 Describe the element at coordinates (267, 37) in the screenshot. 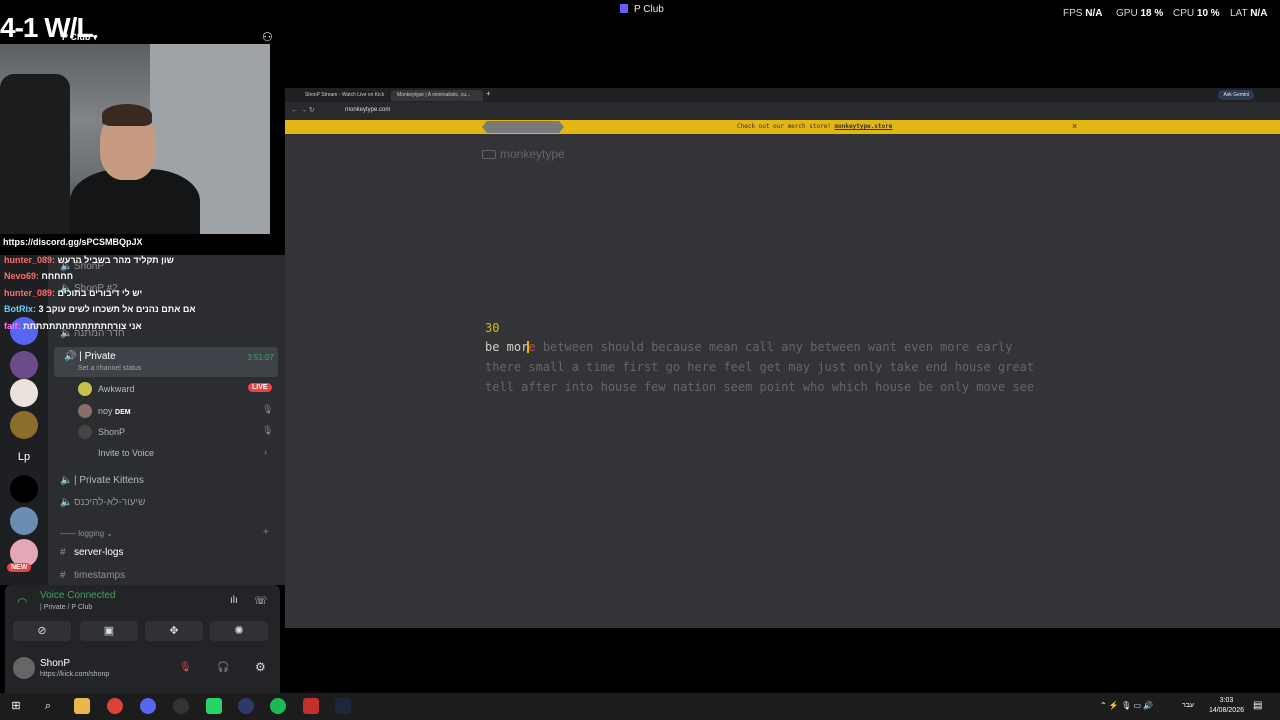

I see `add-friend-icon: ⚇` at that location.